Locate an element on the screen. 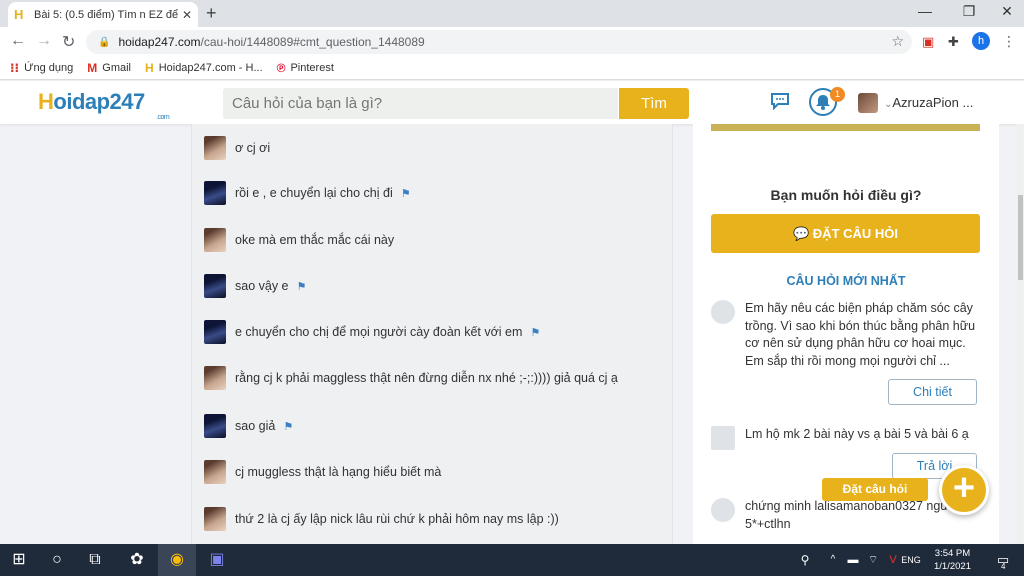 Image resolution: width=1024 pixels, height=576 pixels. url-path: /cau-hoi/1448089#cmt_question_1448089 is located at coordinates (312, 42).